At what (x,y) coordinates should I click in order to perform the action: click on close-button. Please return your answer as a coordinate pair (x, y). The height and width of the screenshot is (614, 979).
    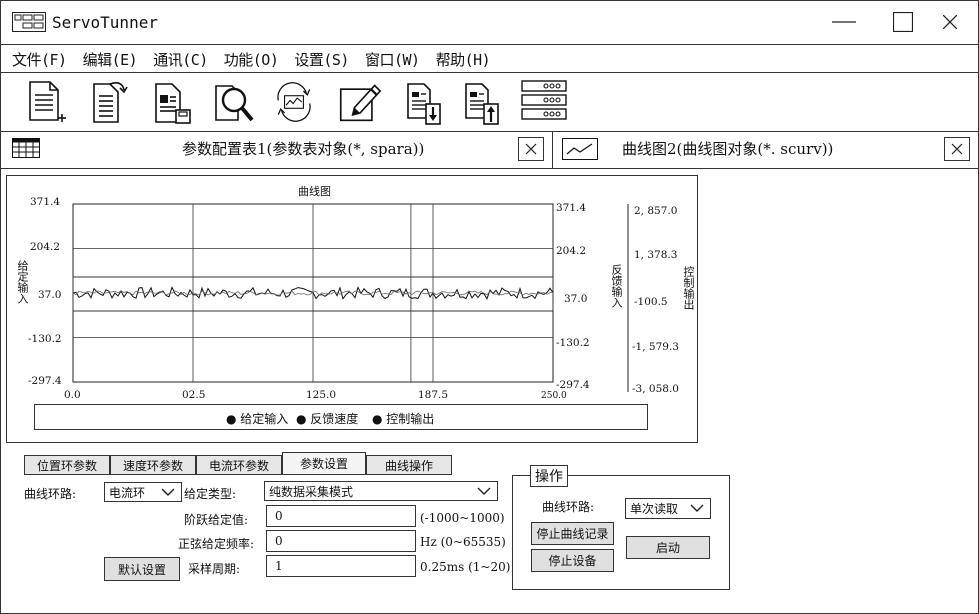
    Looking at the image, I should click on (950, 22).